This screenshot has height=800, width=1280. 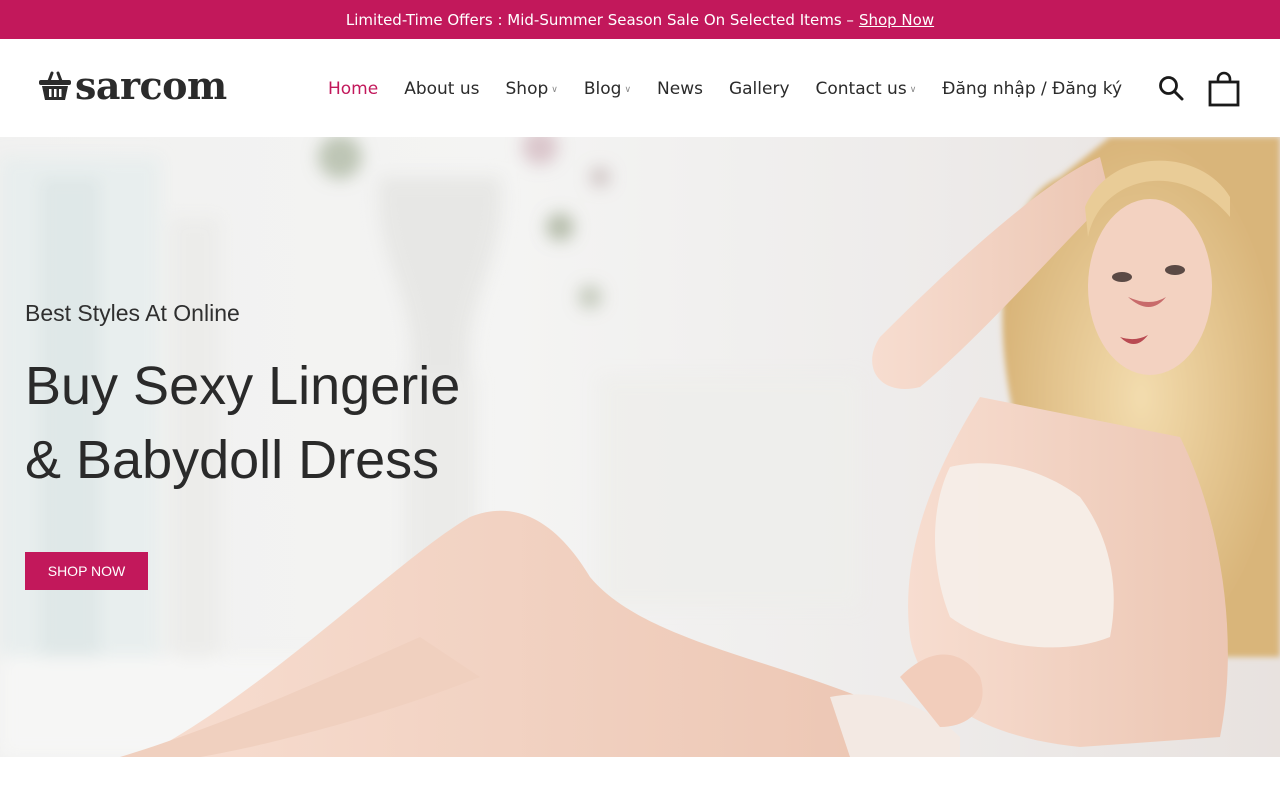 I want to click on nav-contact-us: Contact us ∨, so click(x=866, y=89).